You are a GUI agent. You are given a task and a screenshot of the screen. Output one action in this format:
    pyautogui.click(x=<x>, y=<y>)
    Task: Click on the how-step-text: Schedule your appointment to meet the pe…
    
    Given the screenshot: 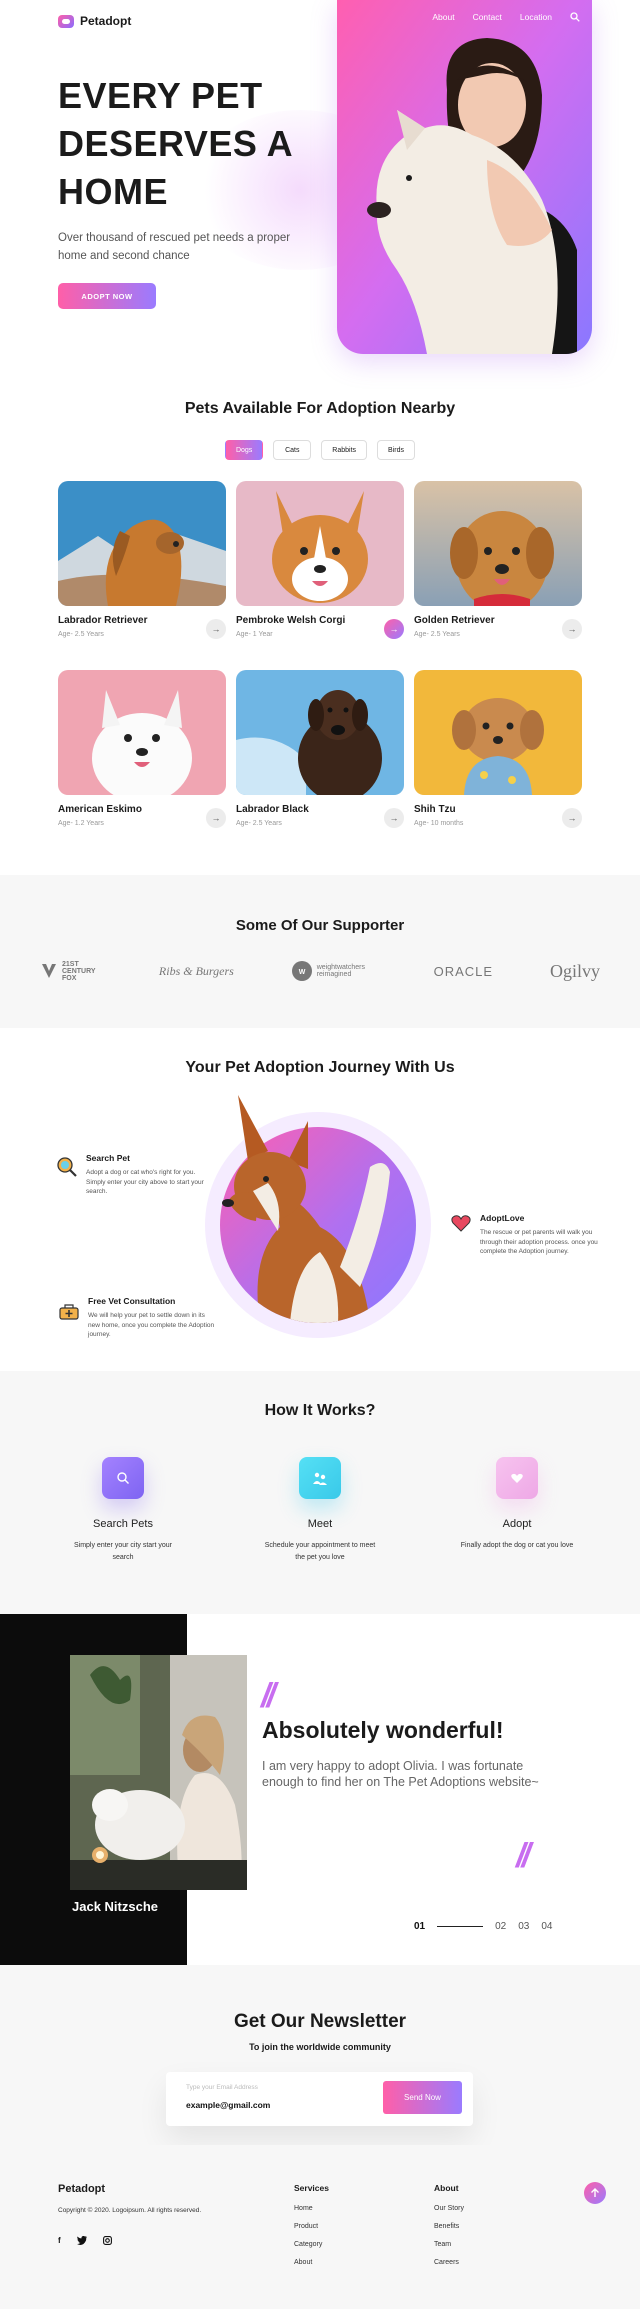 What is the action you would take?
    pyautogui.click(x=320, y=1551)
    